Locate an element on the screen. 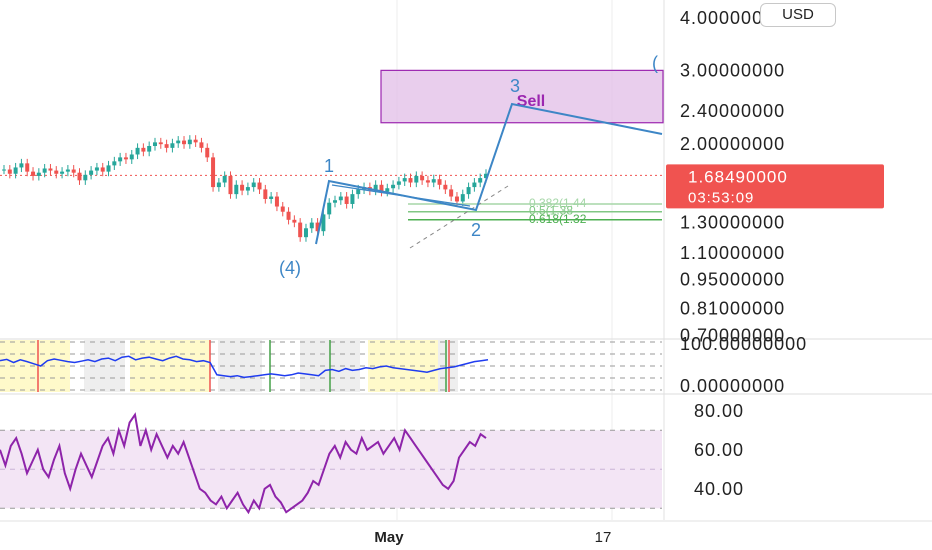  last-price-countdown: 03:53:09 is located at coordinates (721, 197).